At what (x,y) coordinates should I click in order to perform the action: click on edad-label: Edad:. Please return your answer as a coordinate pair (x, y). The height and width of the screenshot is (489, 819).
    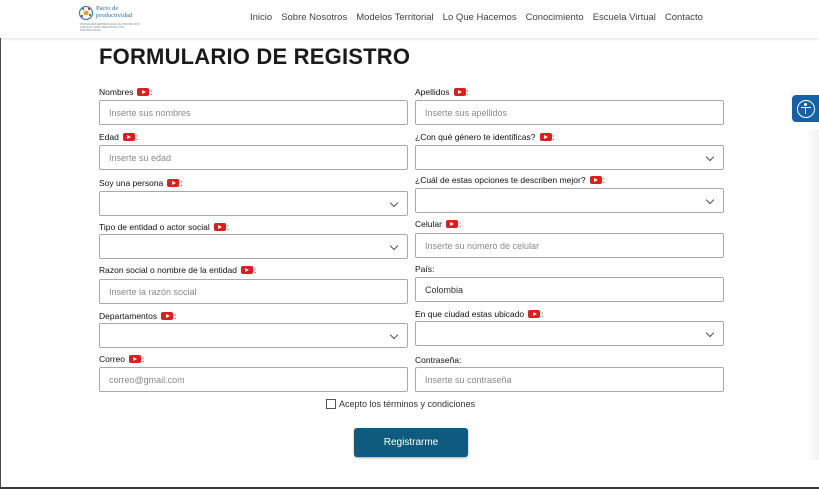
    Looking at the image, I should click on (119, 137).